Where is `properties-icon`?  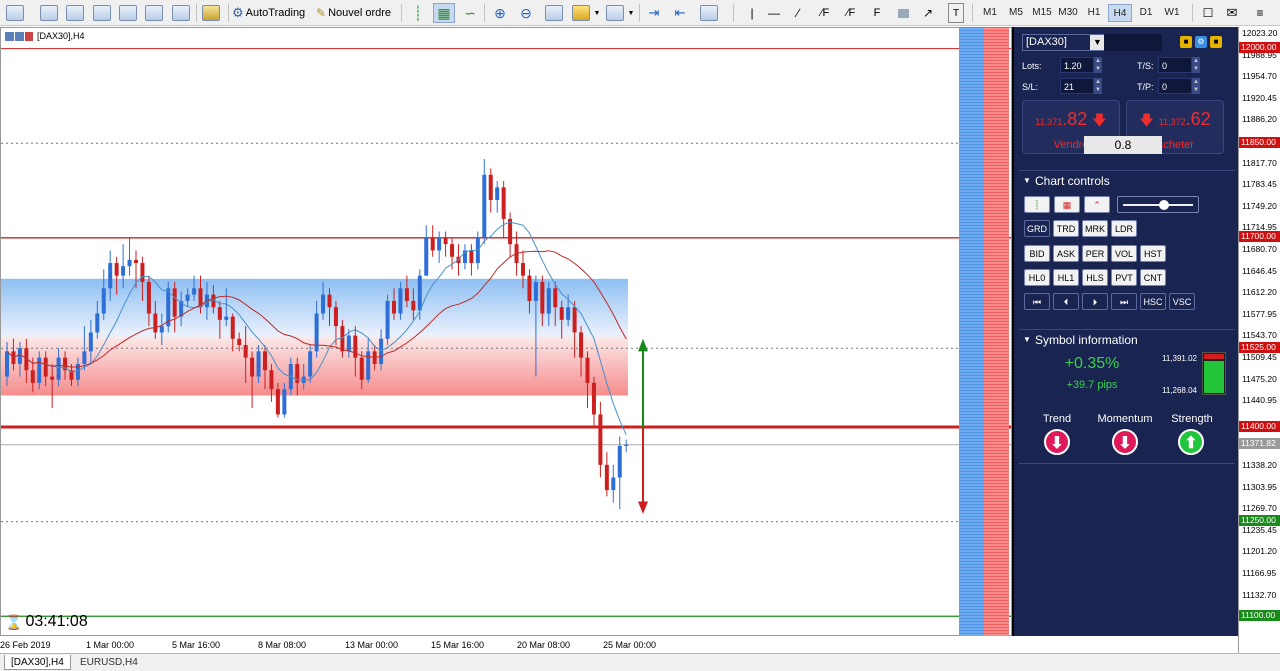
properties-icon is located at coordinates (709, 13).